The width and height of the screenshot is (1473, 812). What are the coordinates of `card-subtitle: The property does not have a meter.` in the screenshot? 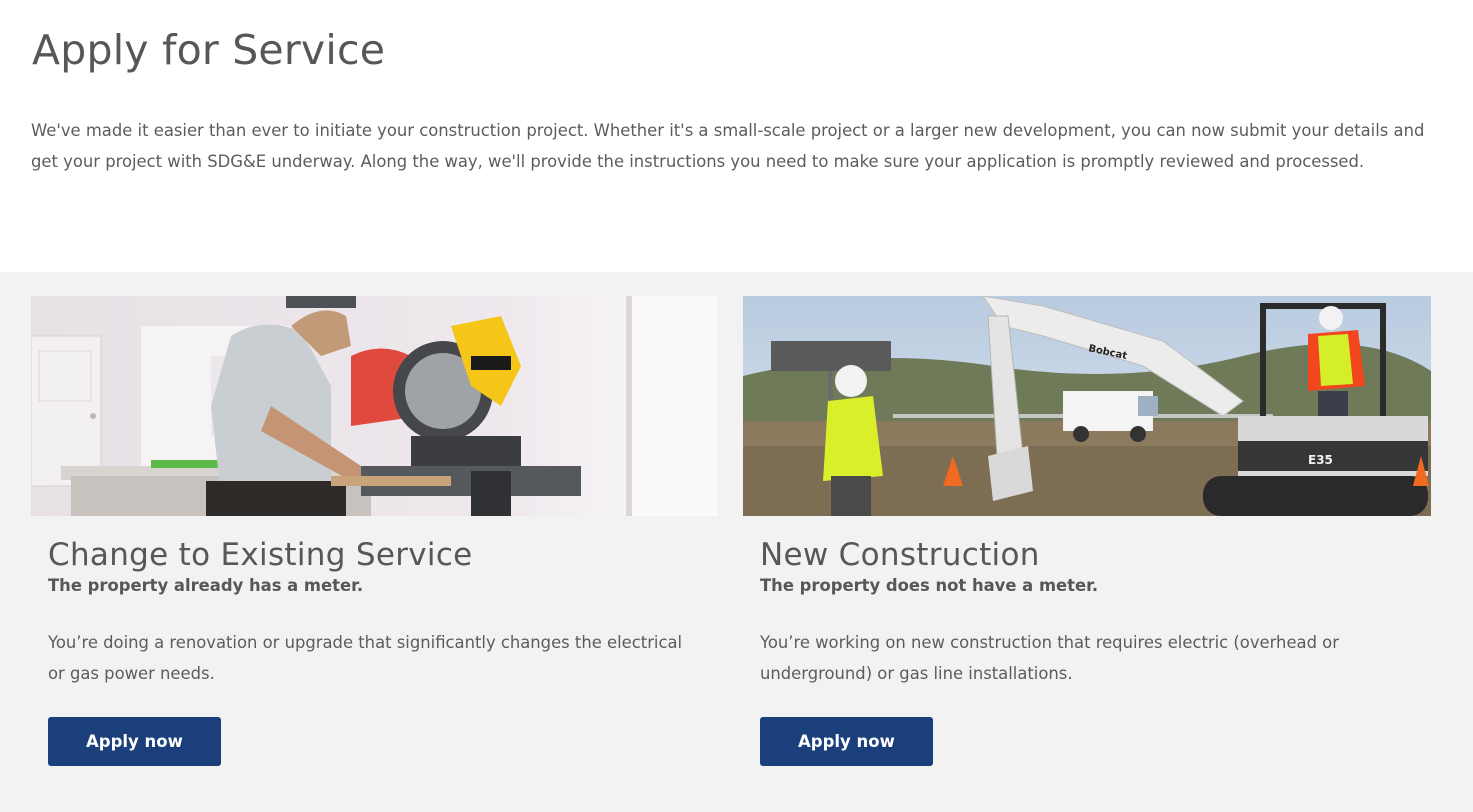 It's located at (929, 585).